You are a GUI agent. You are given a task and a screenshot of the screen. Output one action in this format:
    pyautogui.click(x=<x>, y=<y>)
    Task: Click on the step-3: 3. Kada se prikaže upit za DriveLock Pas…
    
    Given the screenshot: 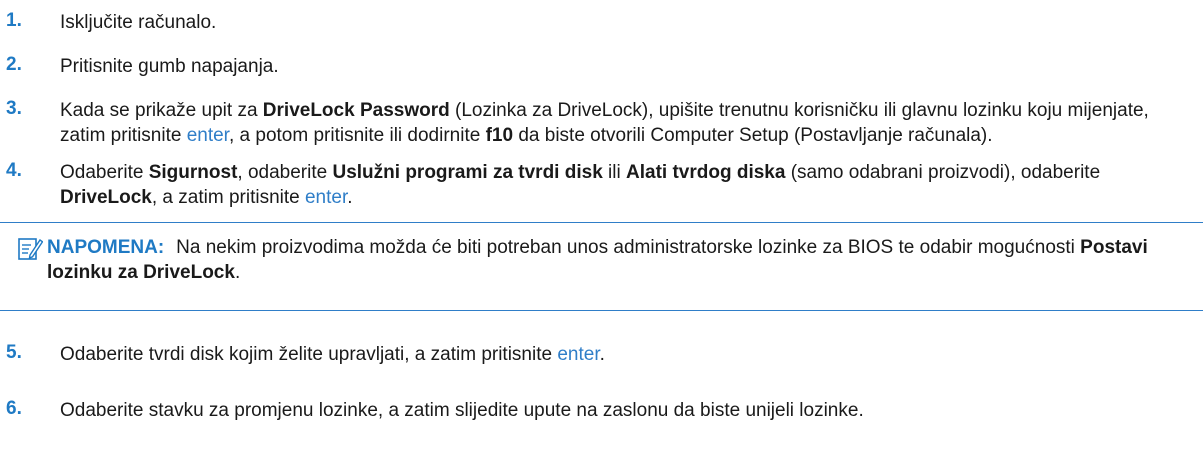 What is the action you would take?
    pyautogui.click(x=601, y=123)
    